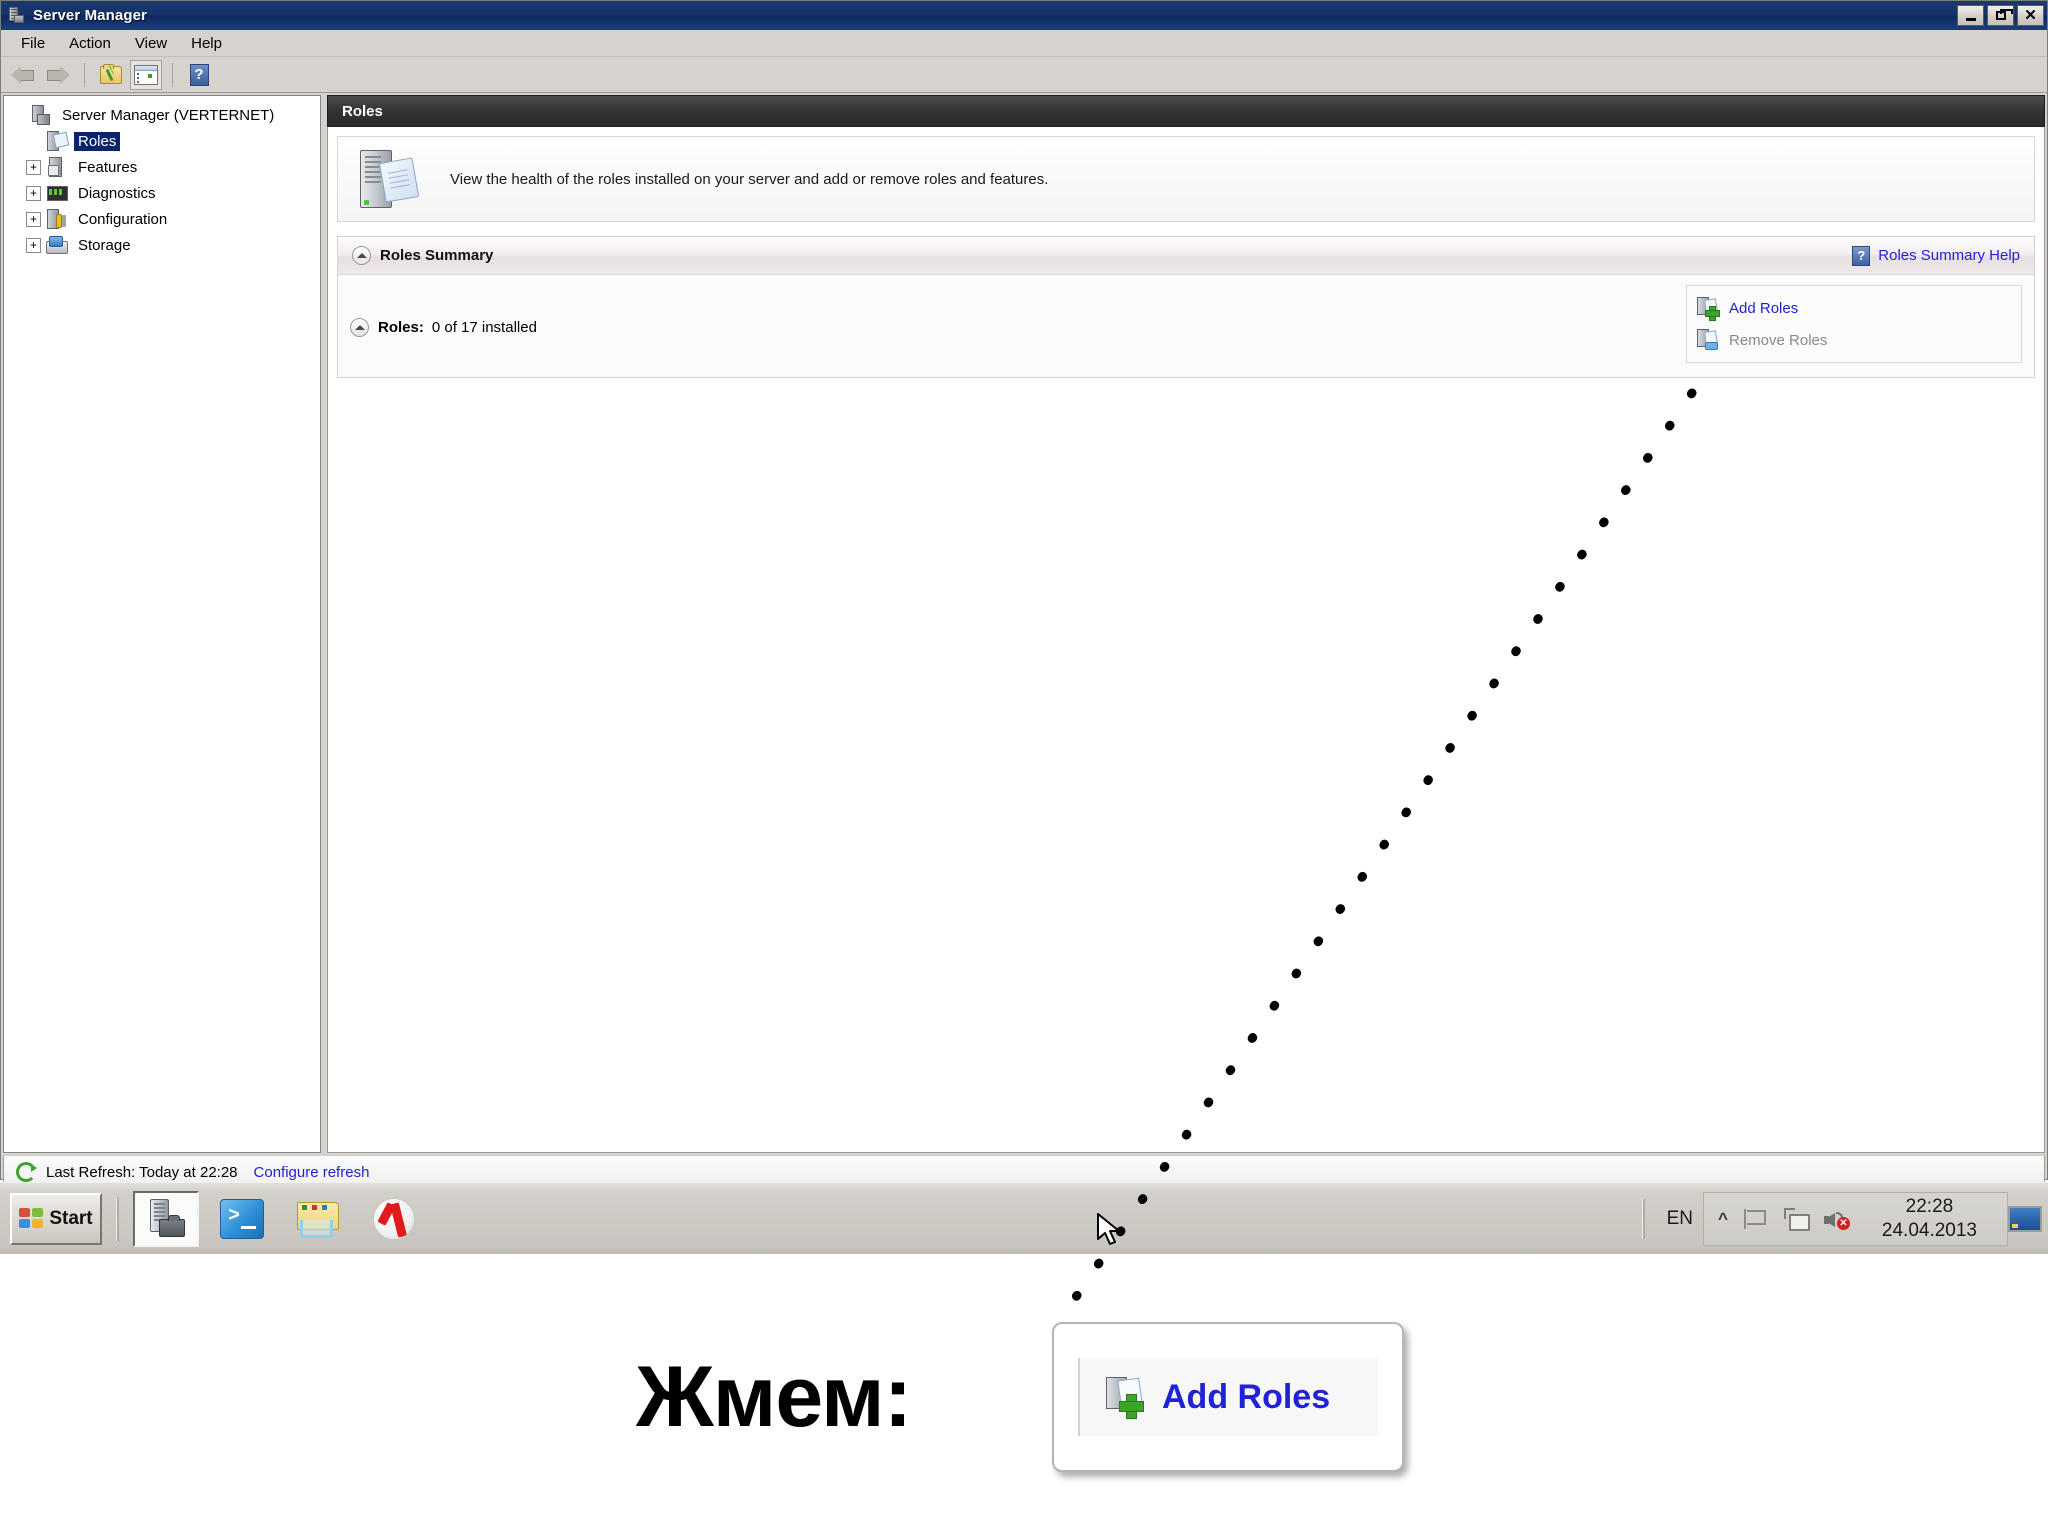 This screenshot has height=1536, width=2048. I want to click on help-button: ?, so click(199, 75).